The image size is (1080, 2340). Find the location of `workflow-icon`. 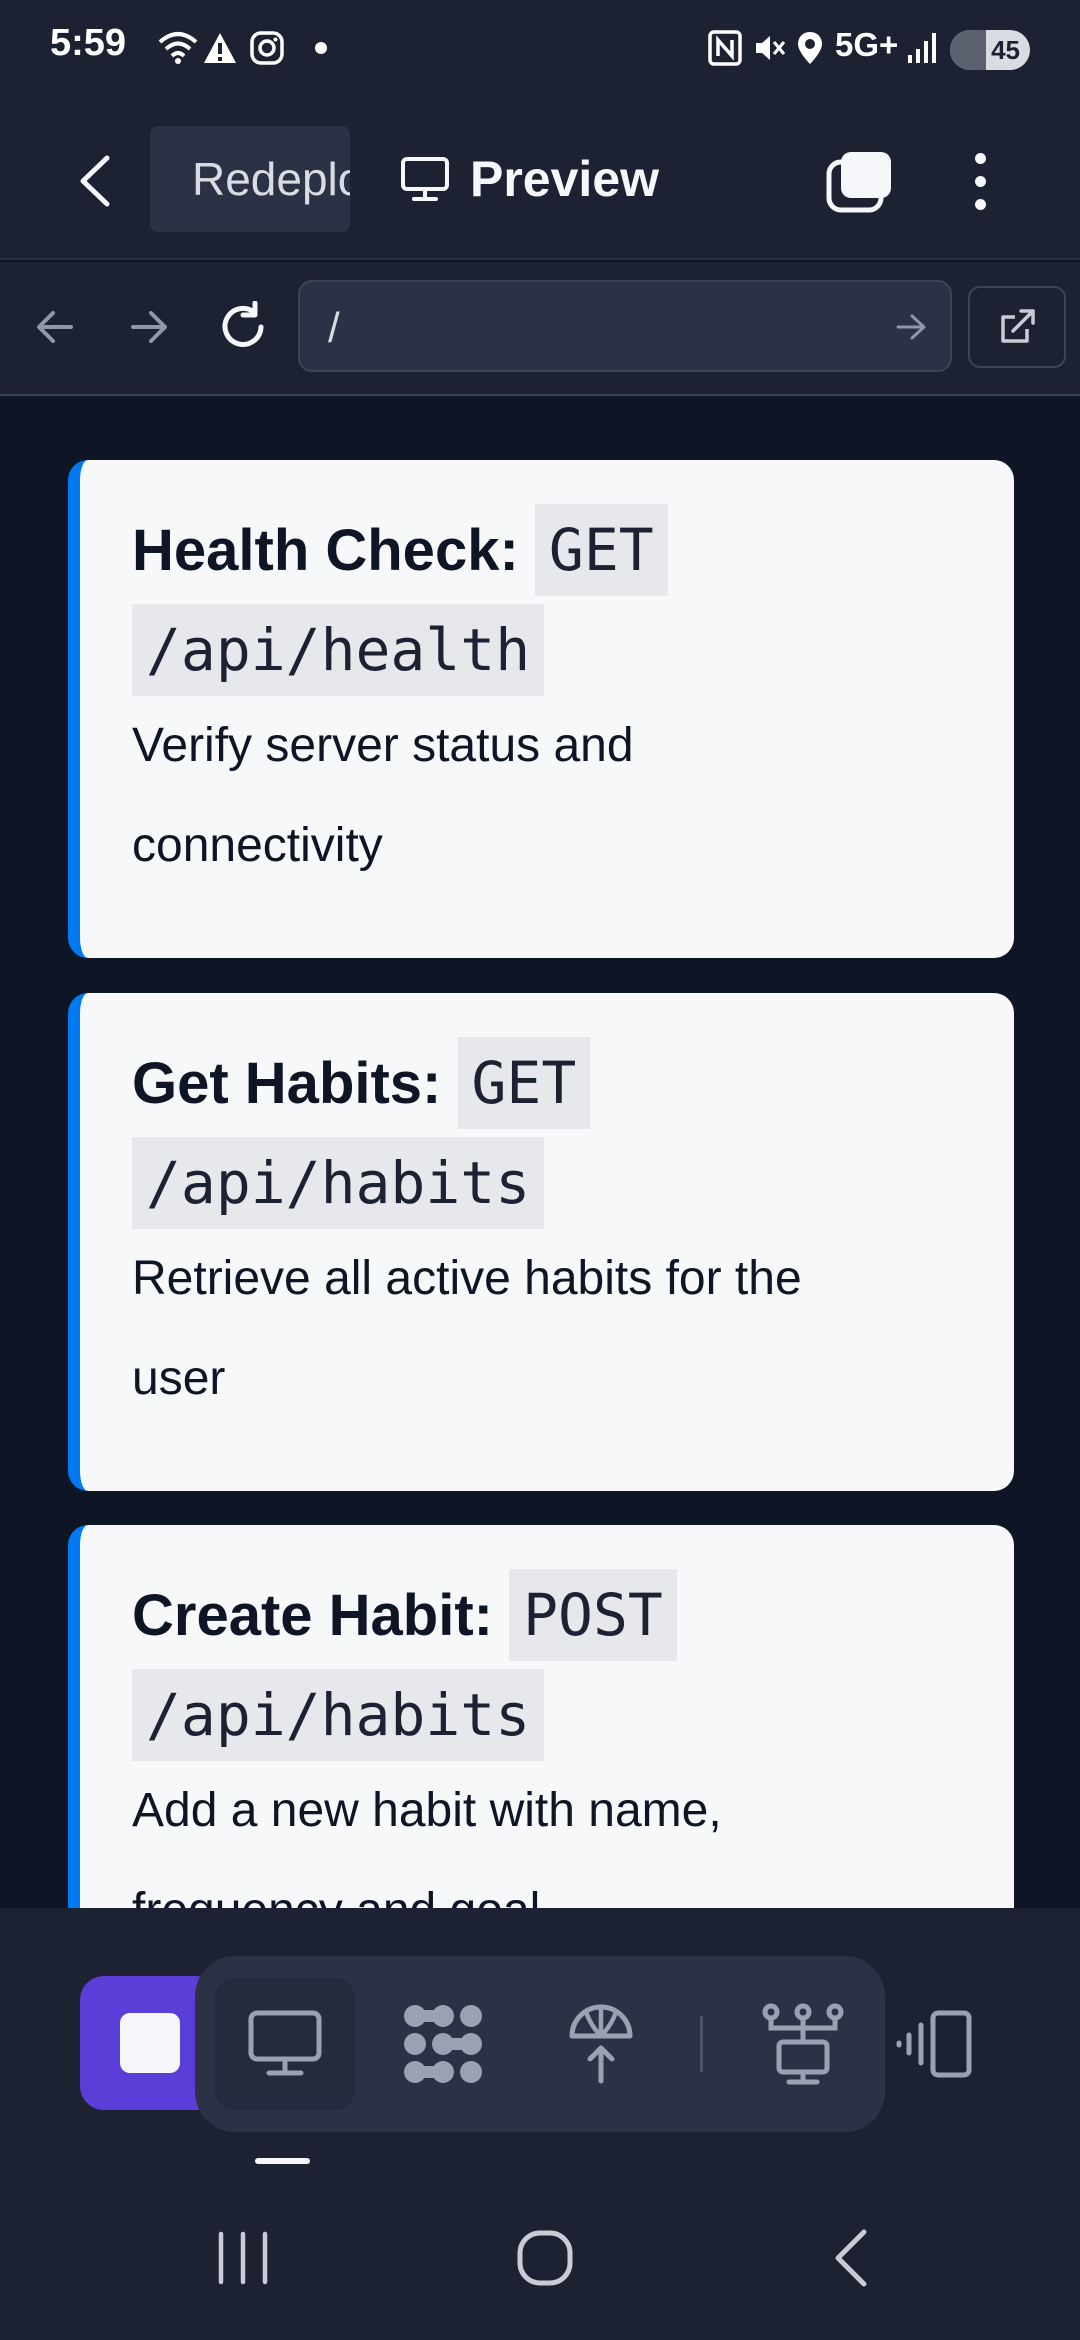

workflow-icon is located at coordinates (443, 2044).